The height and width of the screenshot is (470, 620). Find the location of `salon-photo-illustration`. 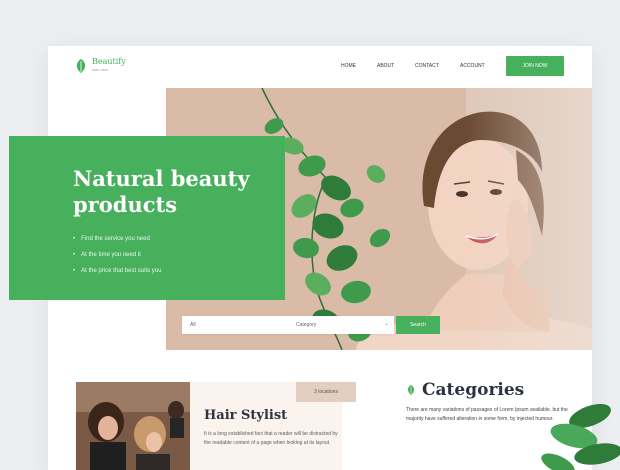

salon-photo-illustration is located at coordinates (133, 426).